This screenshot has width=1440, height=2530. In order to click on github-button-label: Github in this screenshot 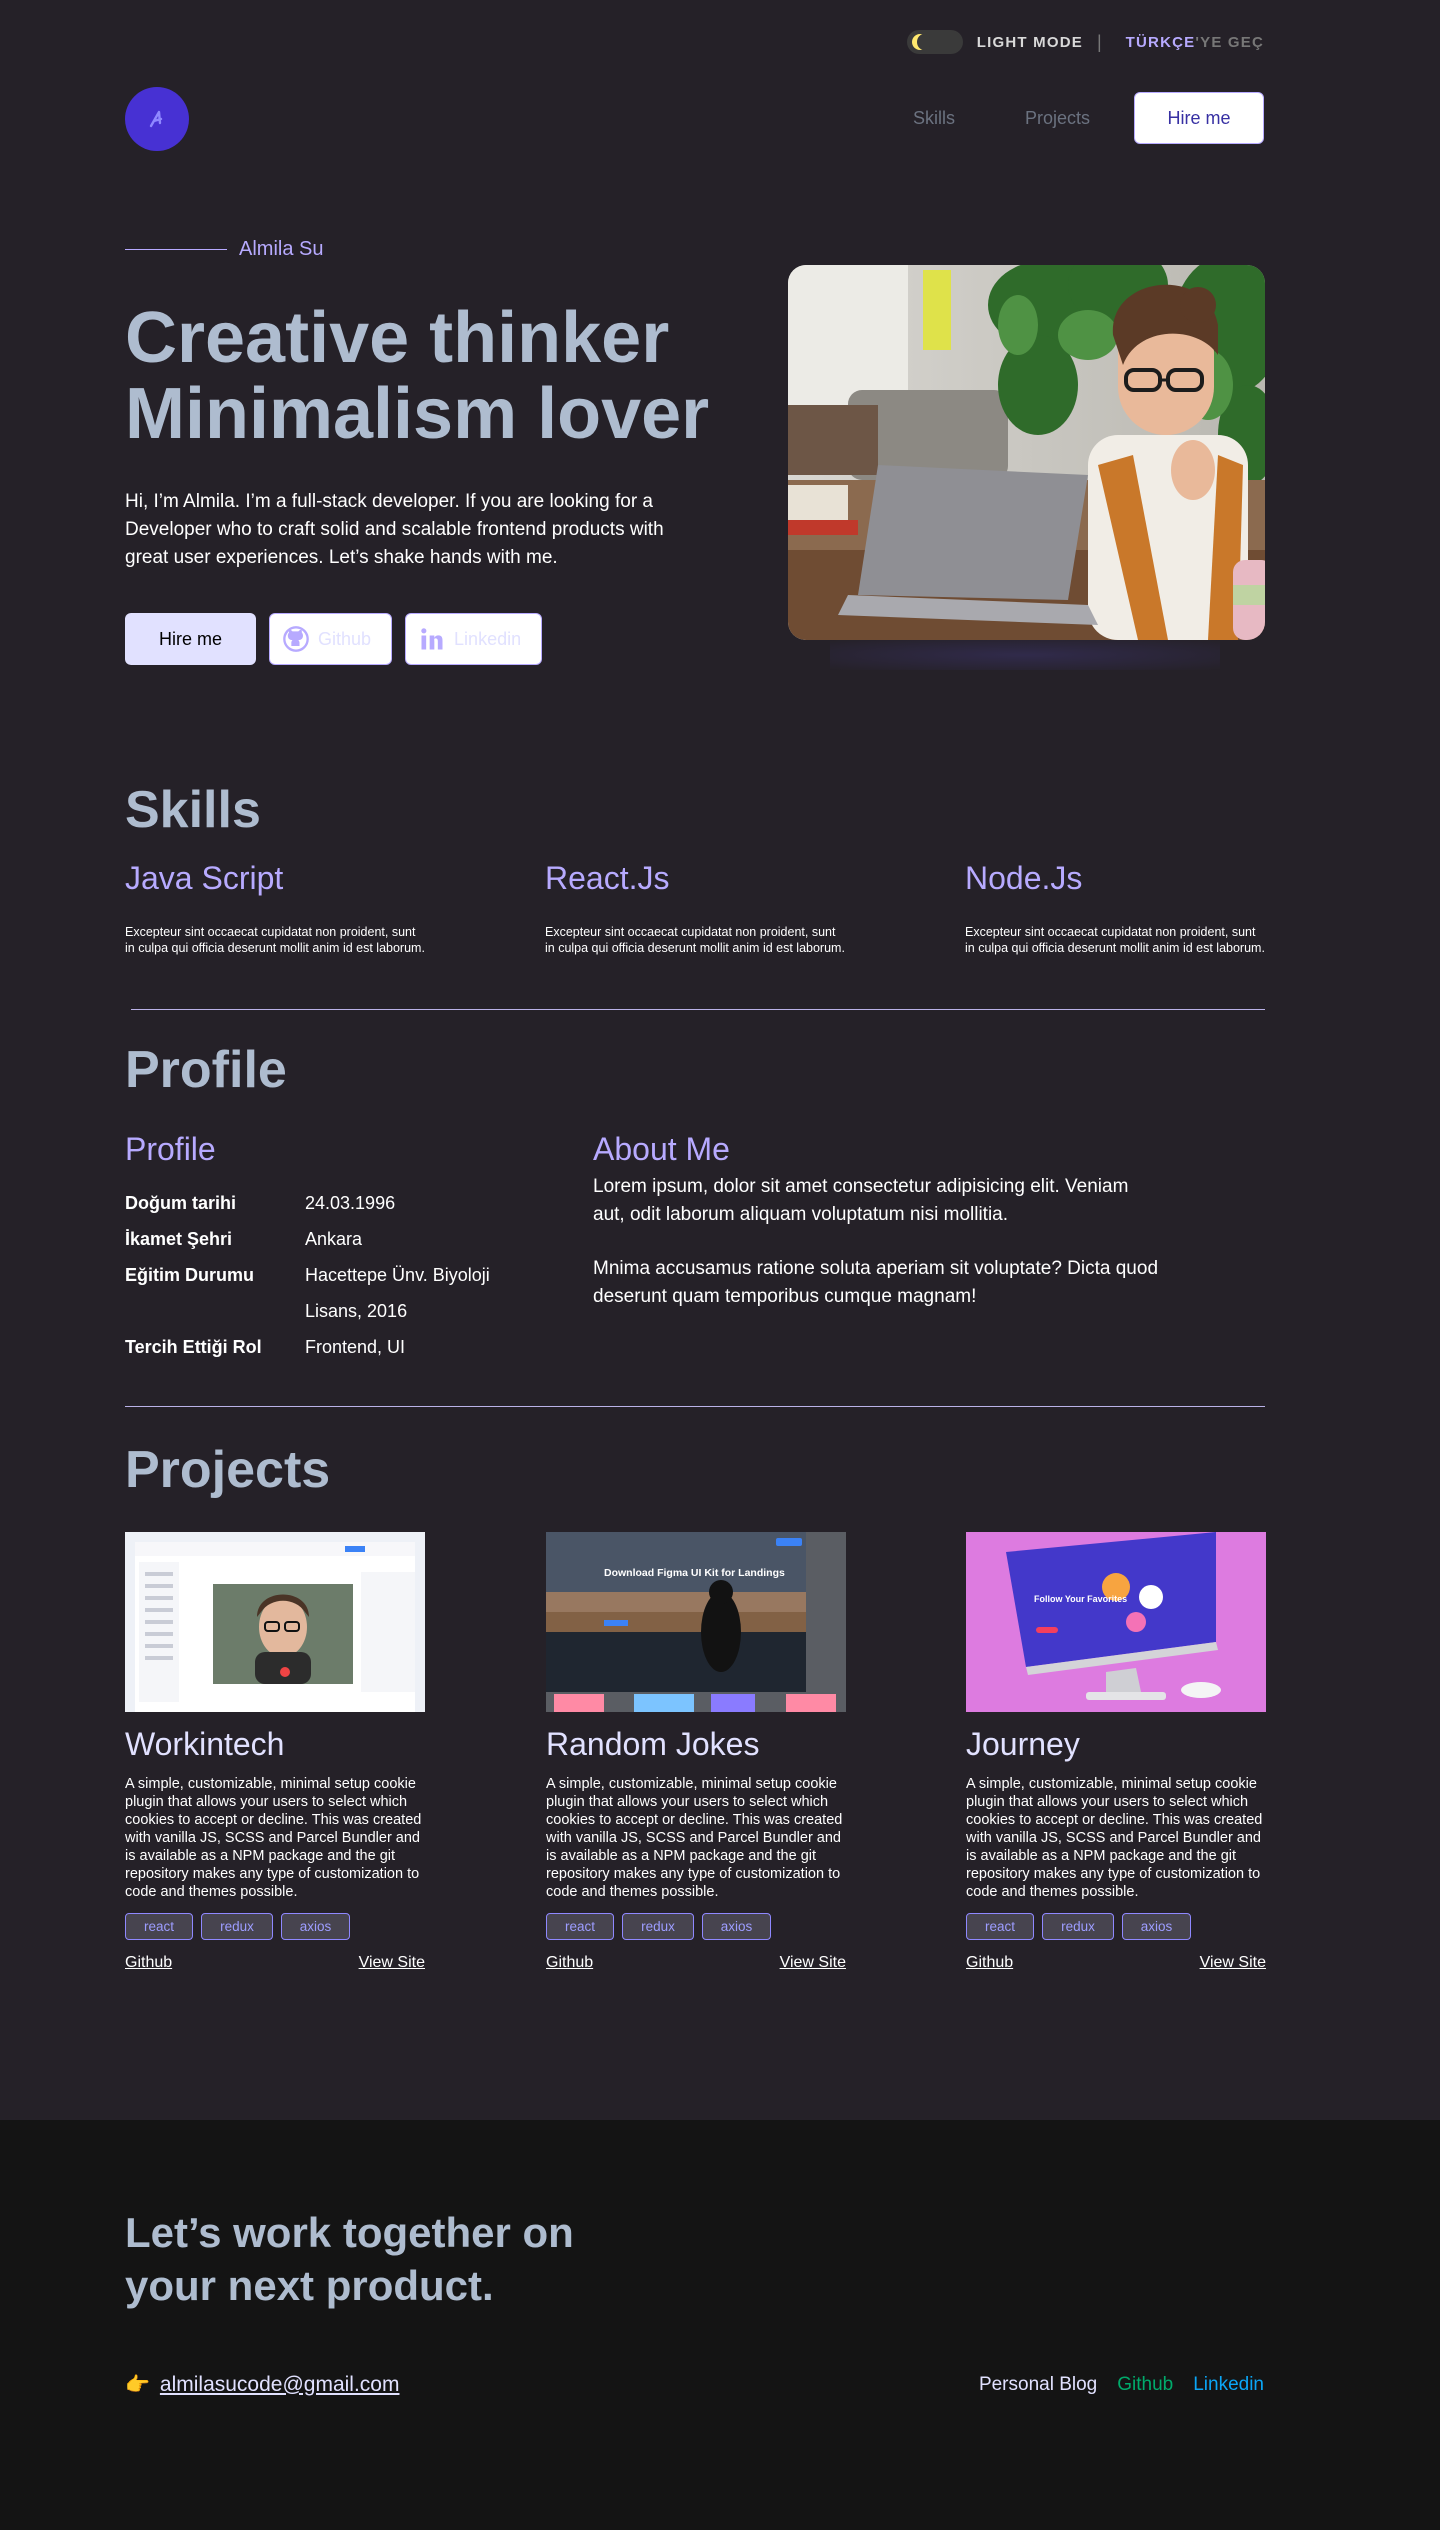, I will do `click(345, 638)`.